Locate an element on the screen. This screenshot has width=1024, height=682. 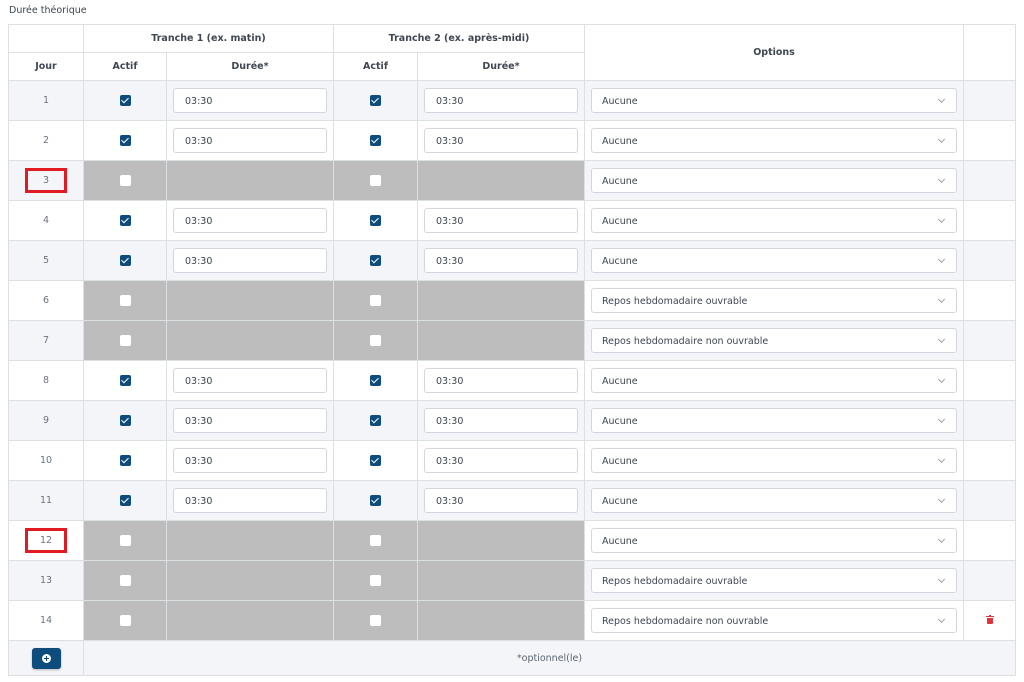
table-row: 10 03:30 03:30 Aucune is located at coordinates (512, 460).